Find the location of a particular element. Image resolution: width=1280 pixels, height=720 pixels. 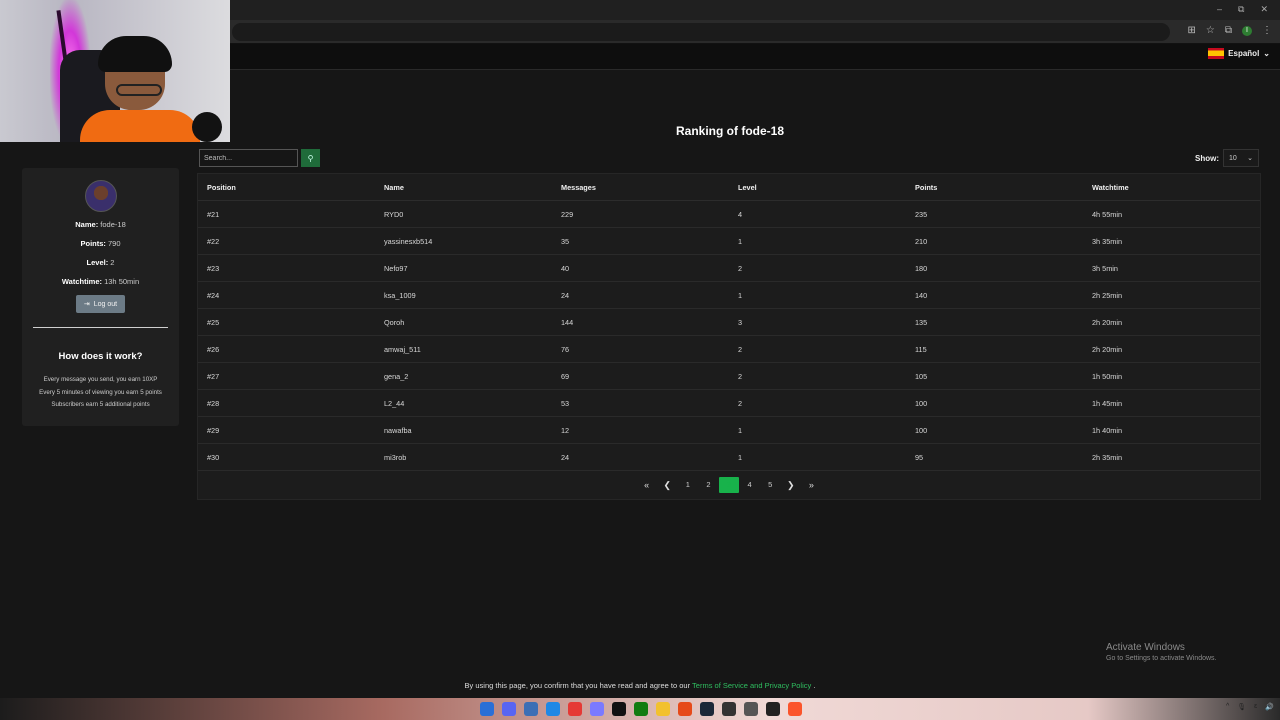

first-page-button: « is located at coordinates (646, 485).